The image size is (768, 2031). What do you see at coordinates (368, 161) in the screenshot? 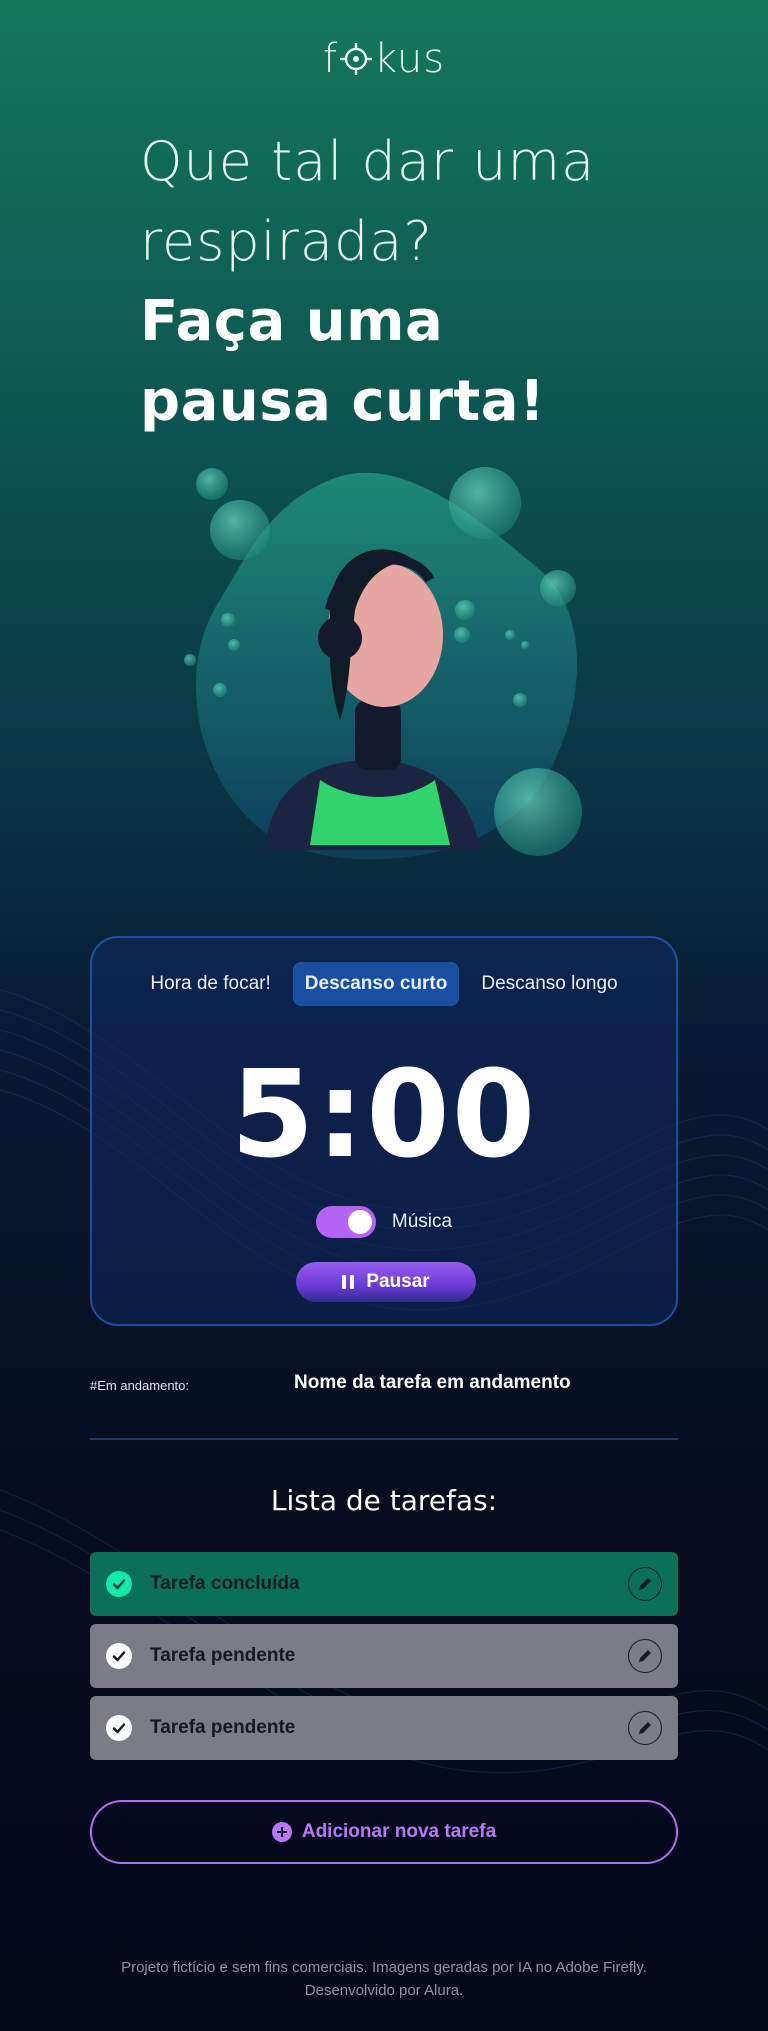
I see `headline-line-1: Que tal dar uma` at bounding box center [368, 161].